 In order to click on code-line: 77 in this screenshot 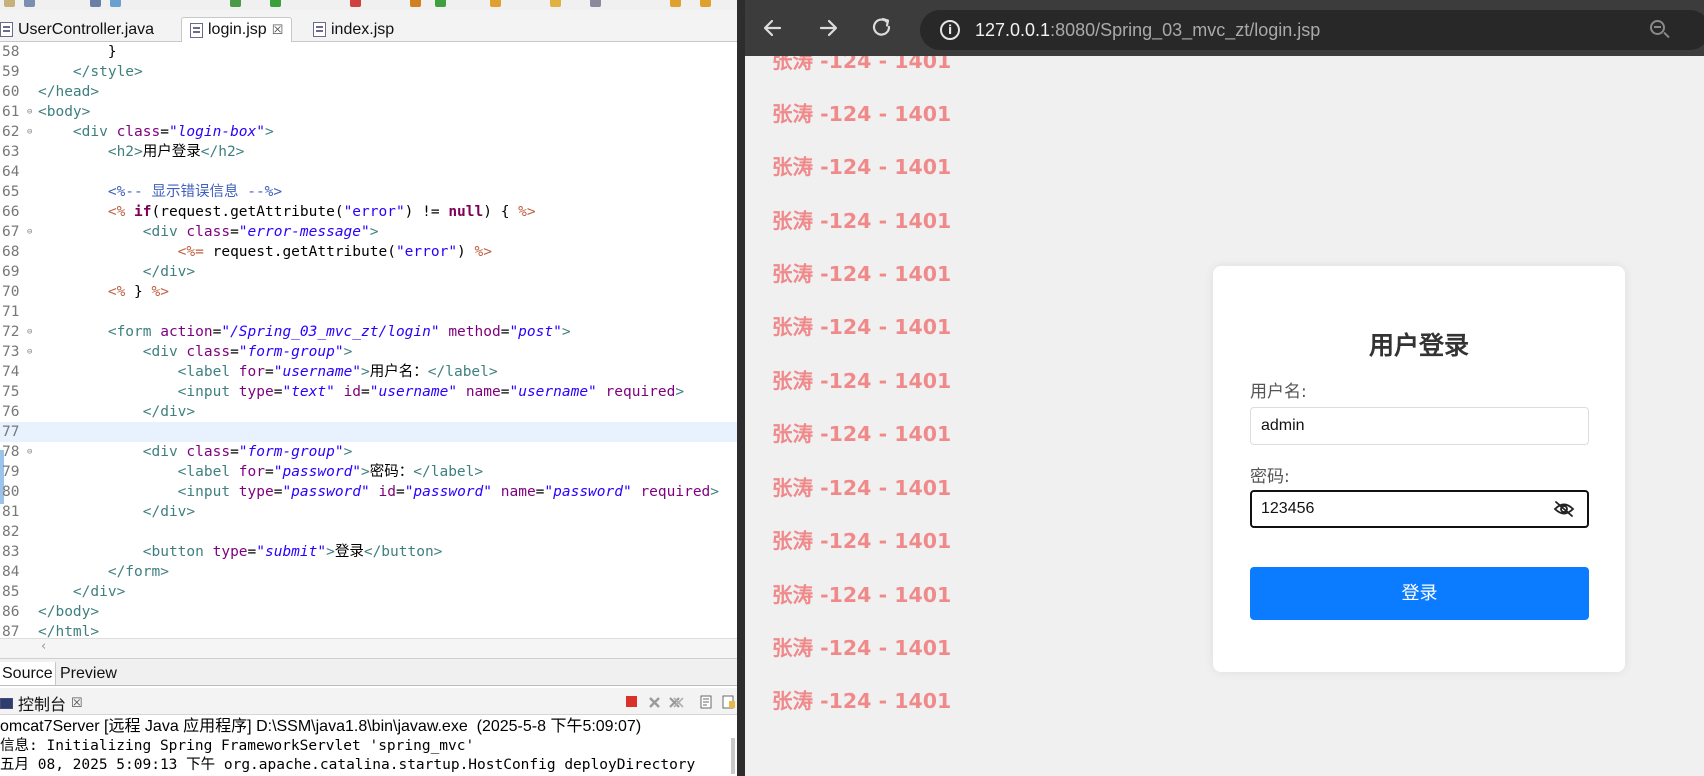, I will do `click(368, 432)`.